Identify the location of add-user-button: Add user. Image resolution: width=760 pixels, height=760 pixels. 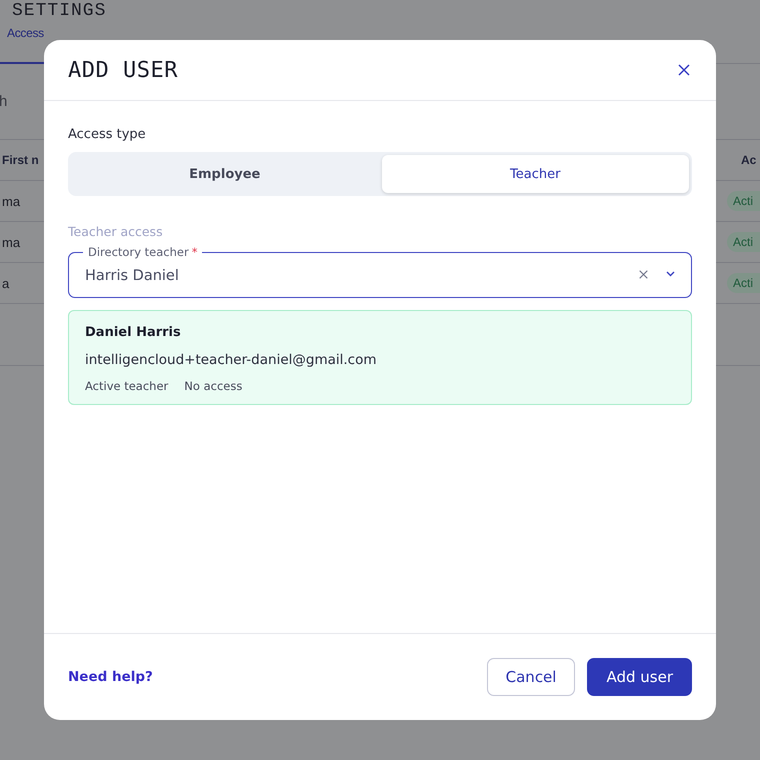
(639, 677).